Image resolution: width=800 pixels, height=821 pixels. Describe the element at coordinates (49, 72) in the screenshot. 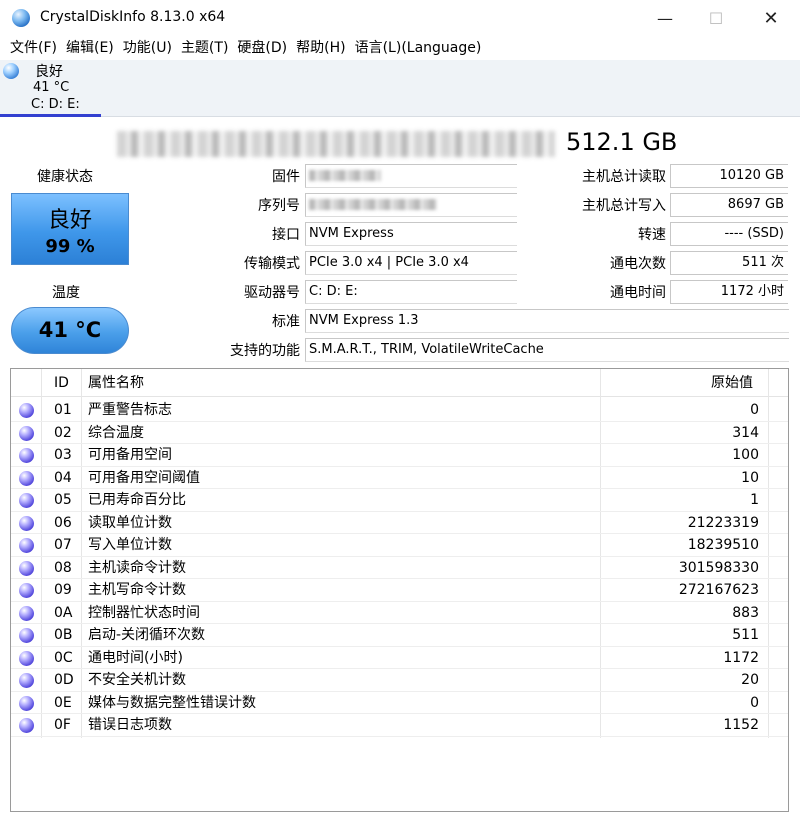

I see `drive-tab-status: 良好` at that location.